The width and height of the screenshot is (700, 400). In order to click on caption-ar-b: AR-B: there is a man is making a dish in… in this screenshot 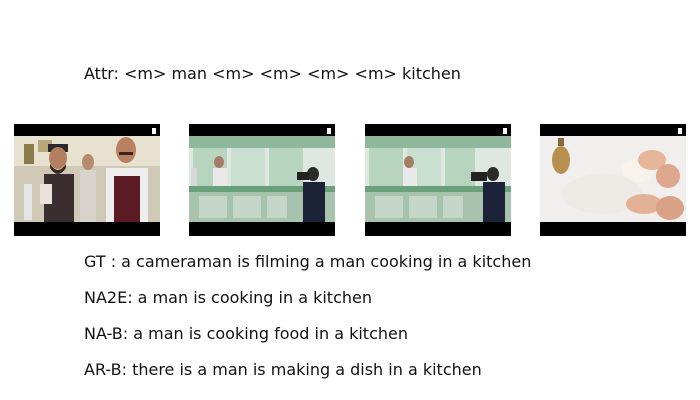, I will do `click(283, 369)`.